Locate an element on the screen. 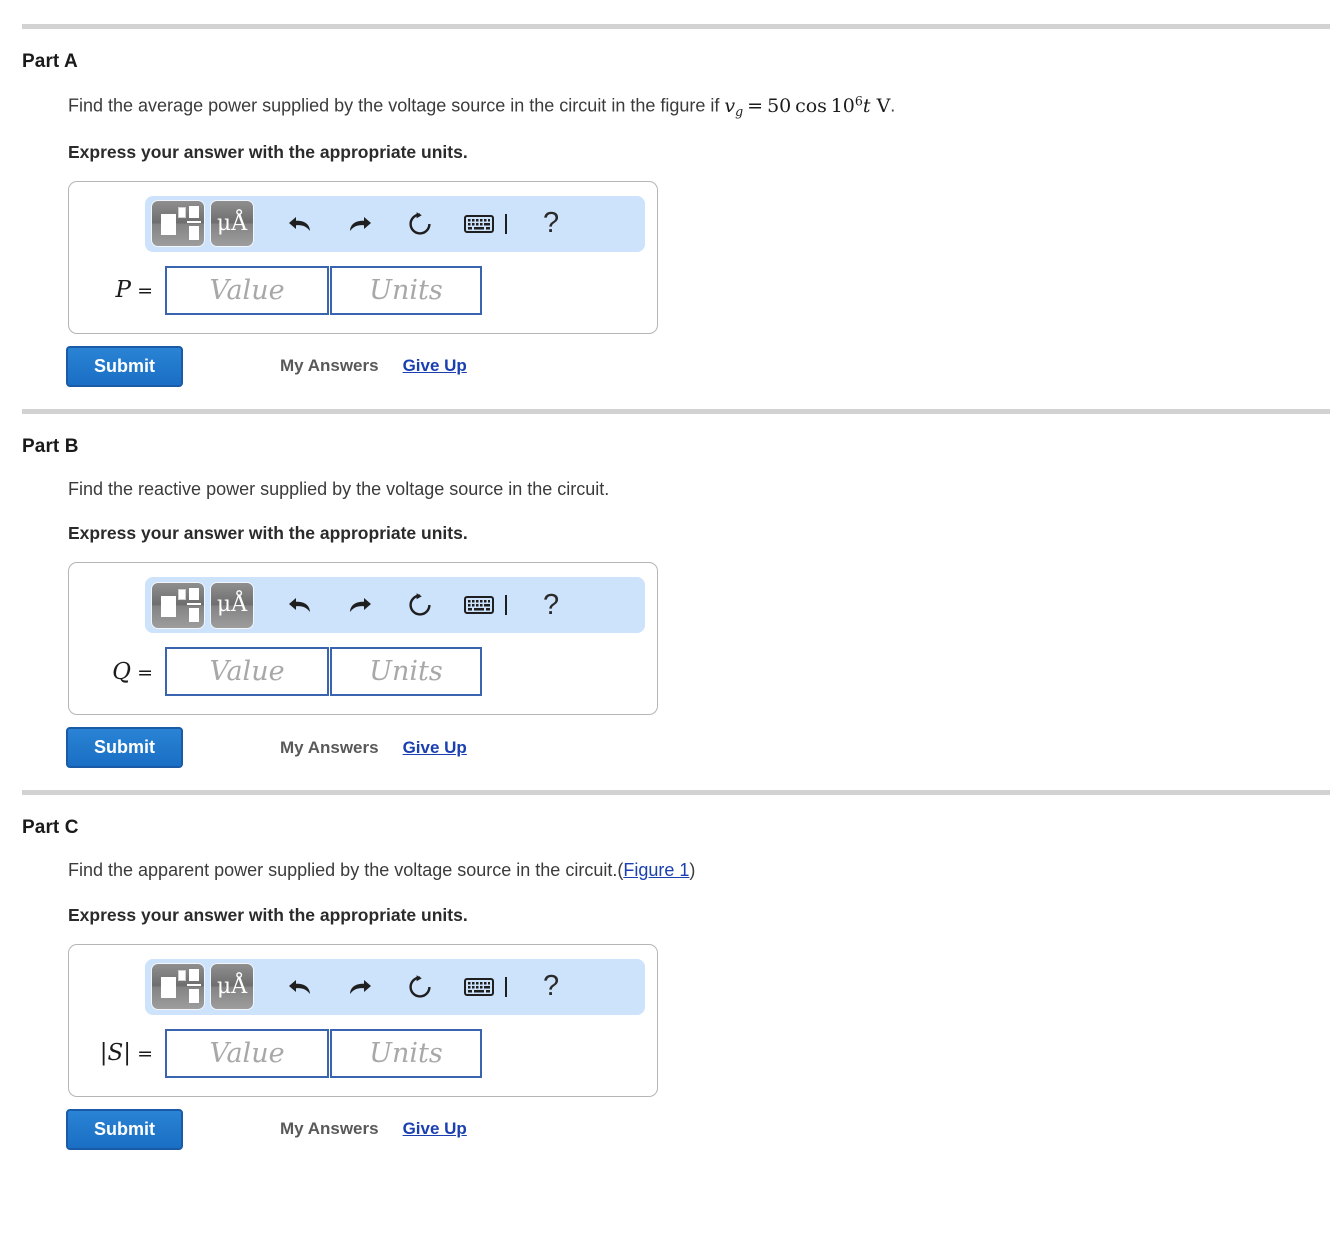 The height and width of the screenshot is (1240, 1338). part-c-answer-label: |S| = is located at coordinates (126, 1053).